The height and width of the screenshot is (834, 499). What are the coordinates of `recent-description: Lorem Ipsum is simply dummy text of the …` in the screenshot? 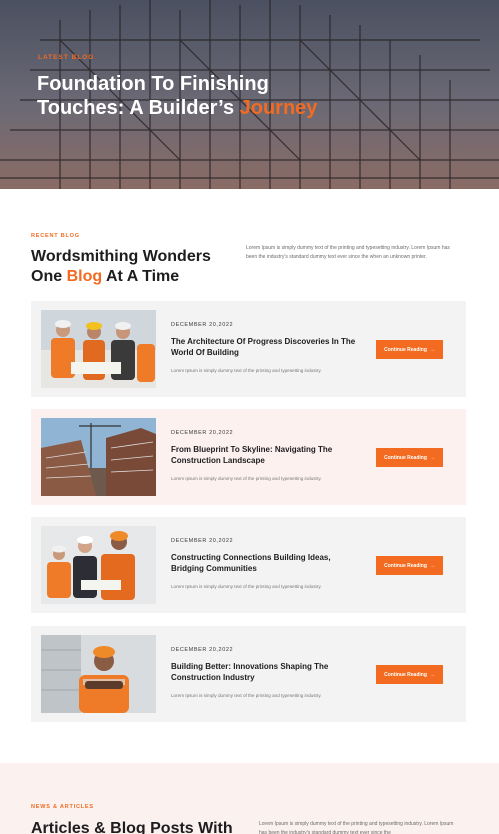 It's located at (348, 252).